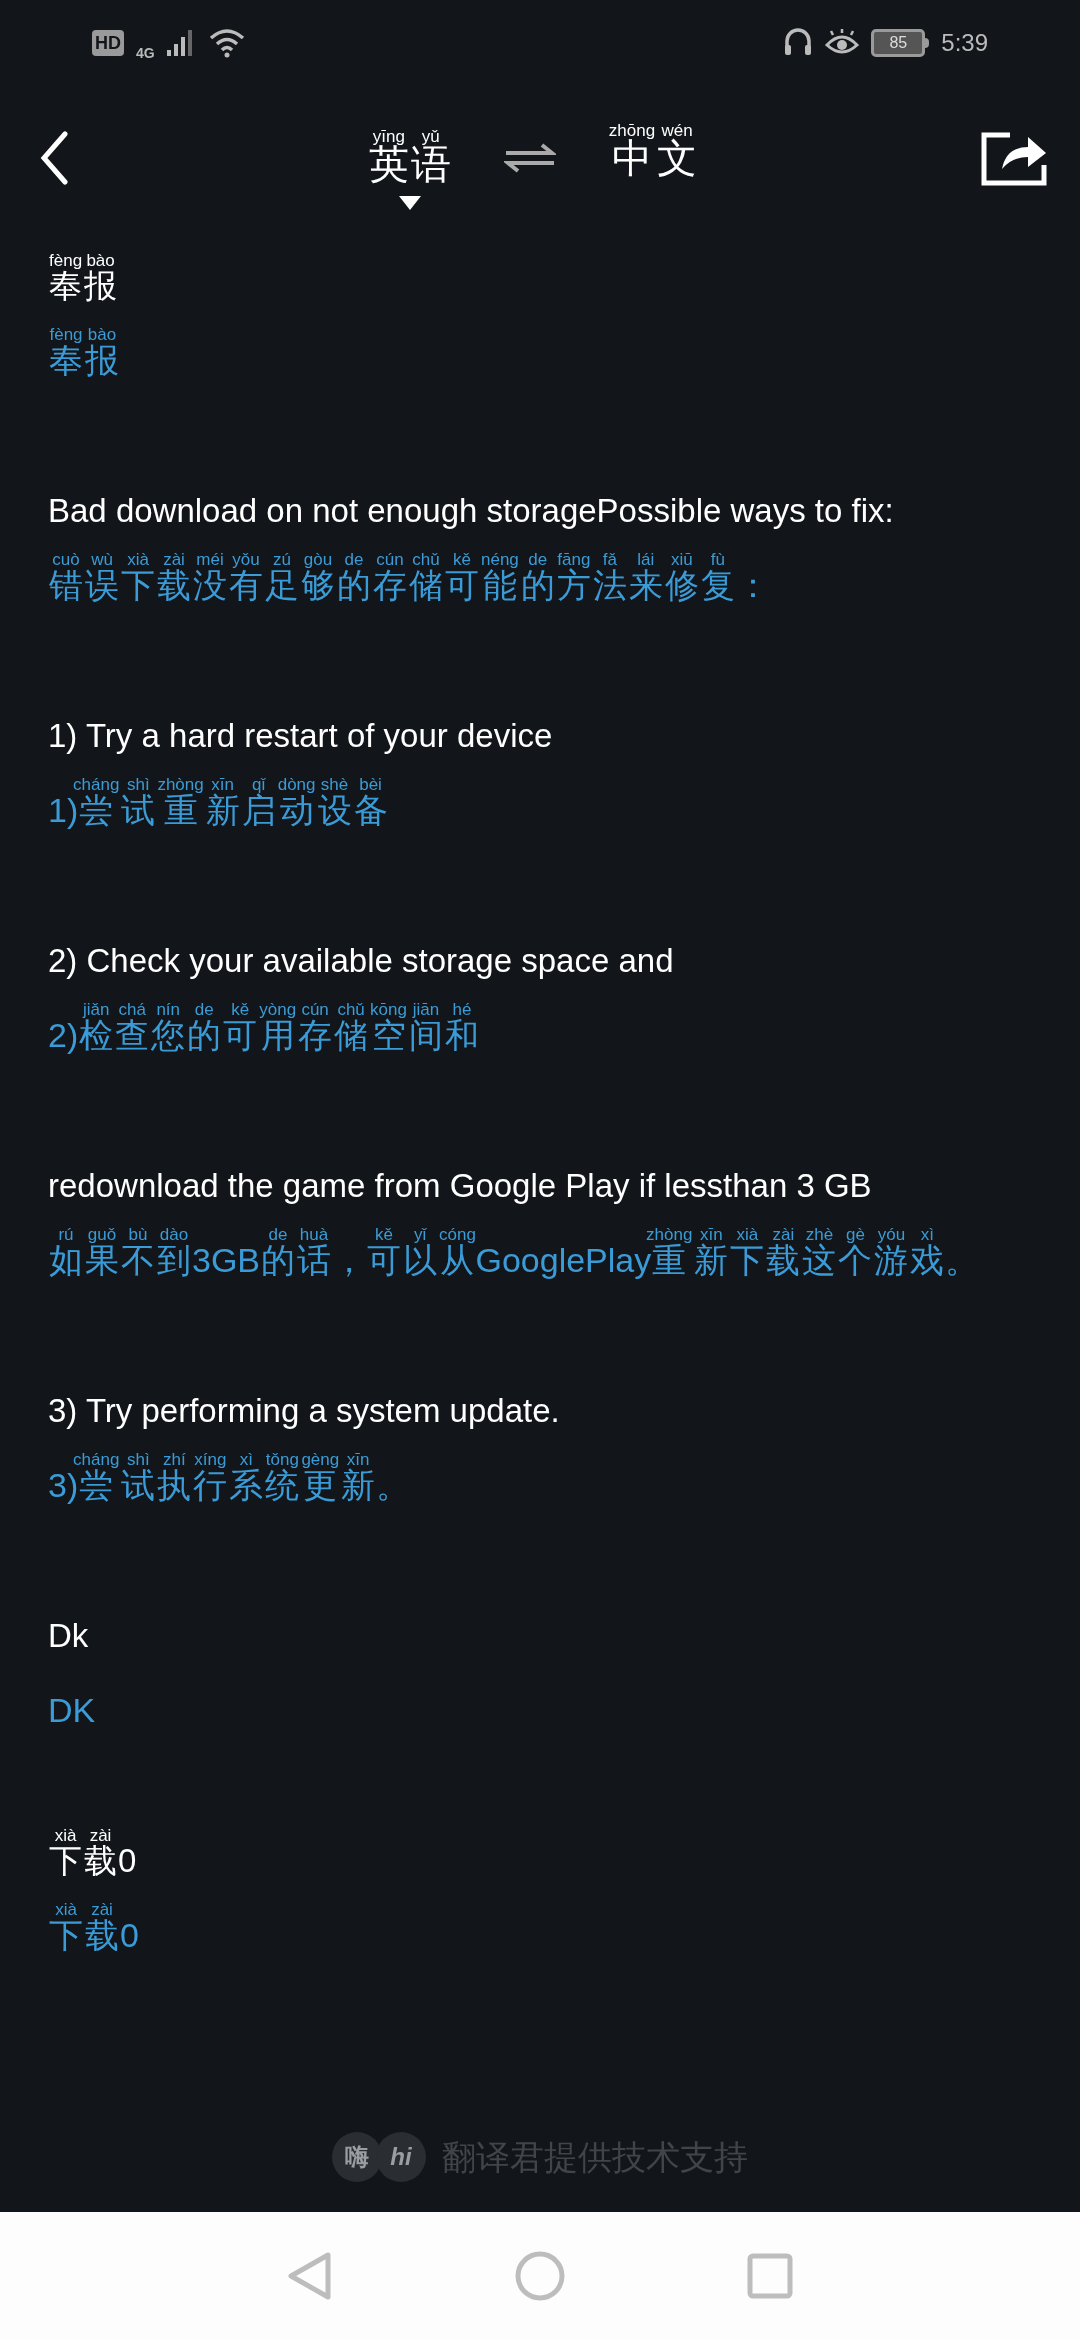 The image size is (1080, 2340). Describe the element at coordinates (409, 202) in the screenshot. I see `caret-icon` at that location.